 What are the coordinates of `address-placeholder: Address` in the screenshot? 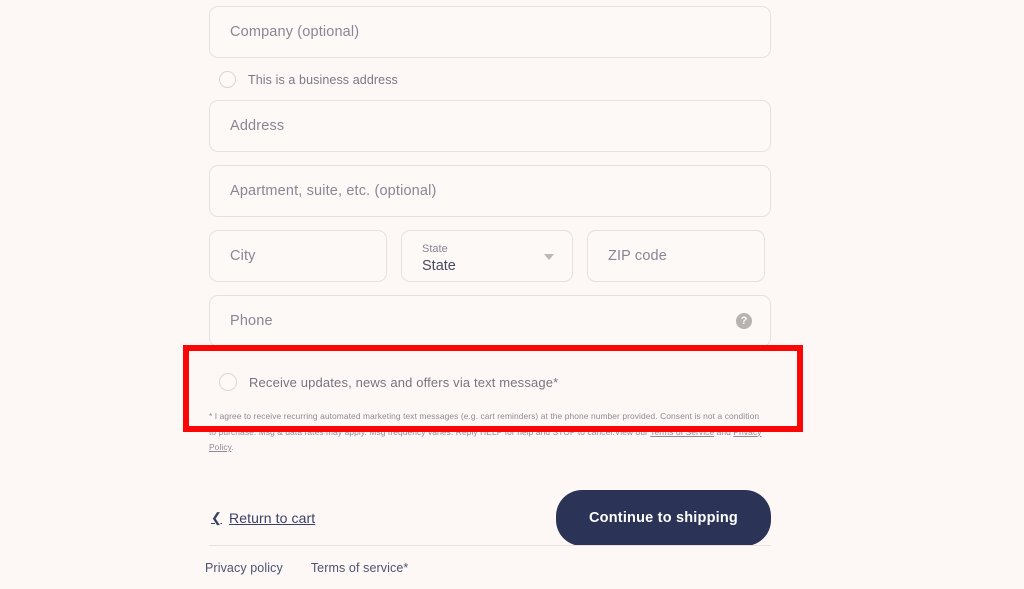 It's located at (257, 126).